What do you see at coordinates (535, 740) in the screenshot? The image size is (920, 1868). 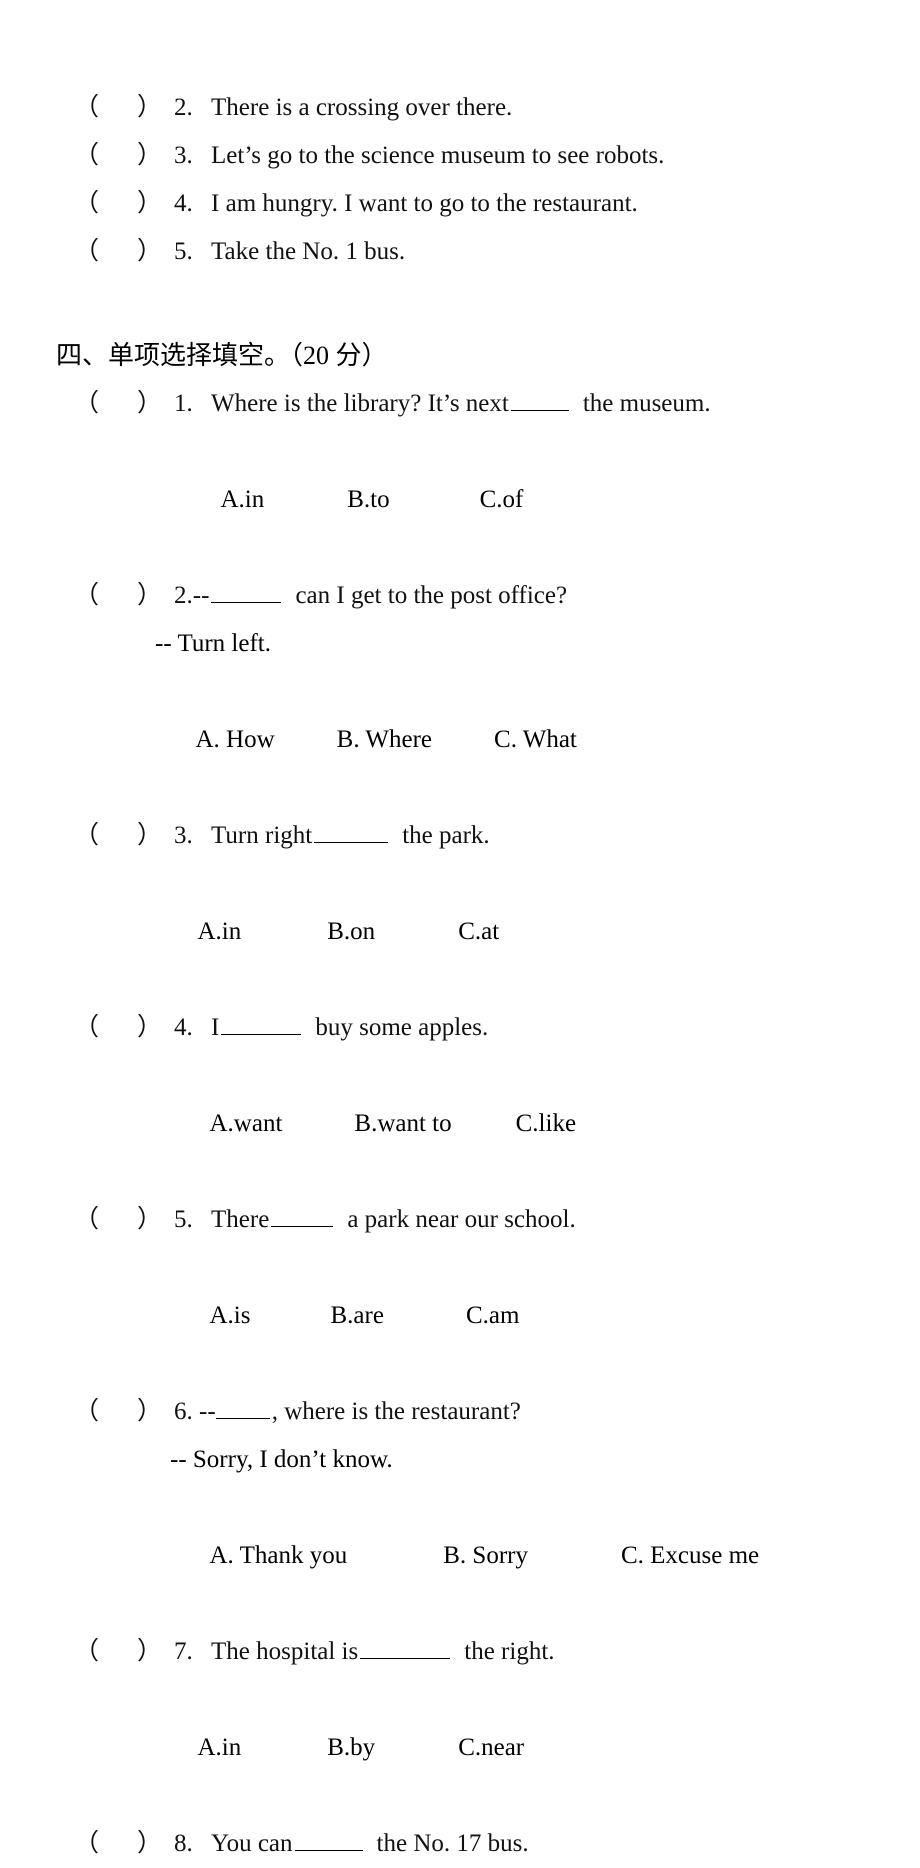 I see `option-c: C. What` at bounding box center [535, 740].